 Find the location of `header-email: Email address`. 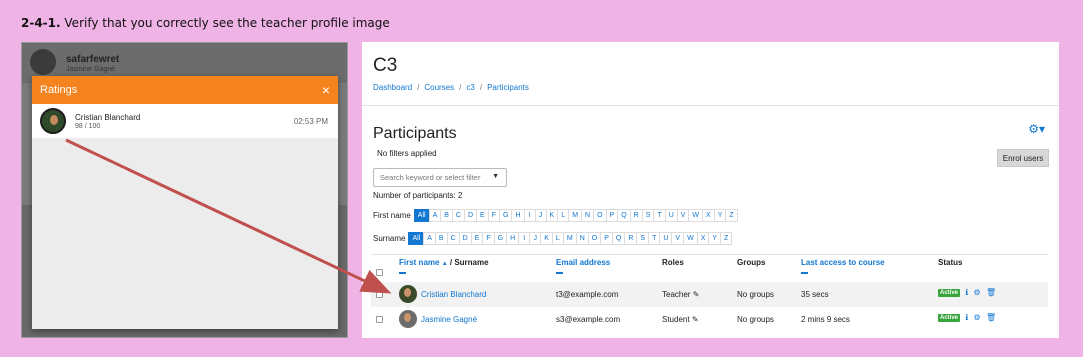

header-email: Email address is located at coordinates (583, 266).